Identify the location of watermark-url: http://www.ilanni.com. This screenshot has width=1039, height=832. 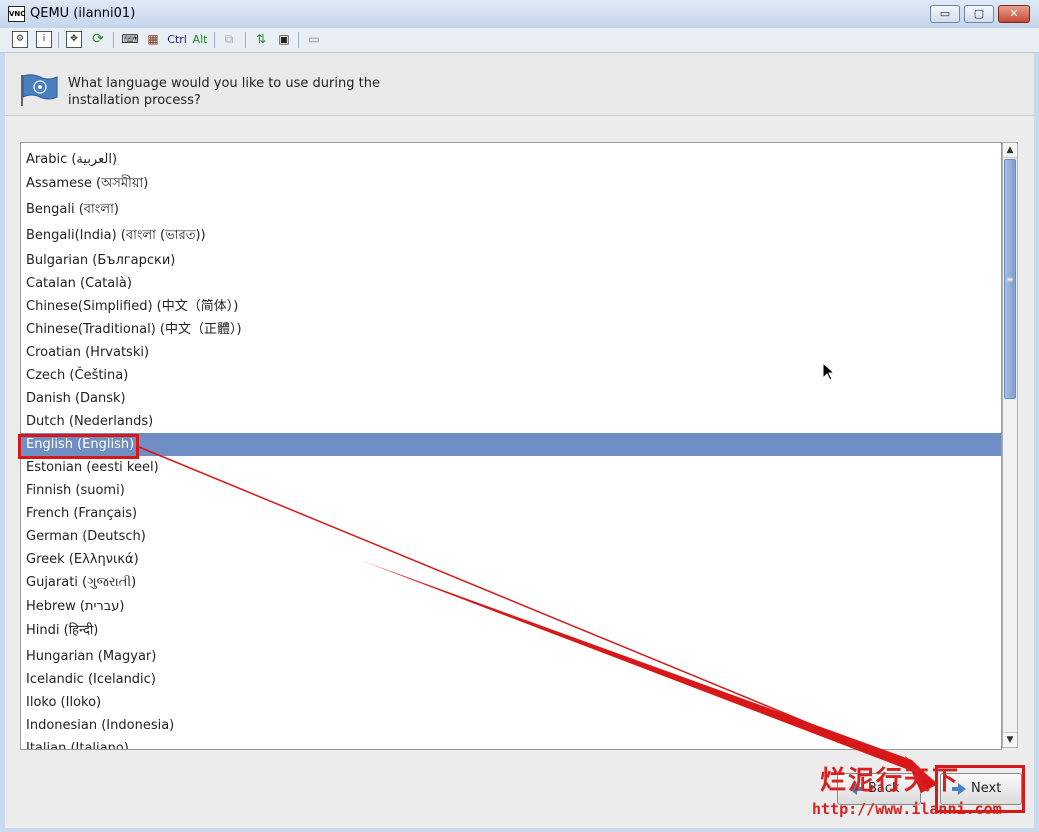
(907, 809).